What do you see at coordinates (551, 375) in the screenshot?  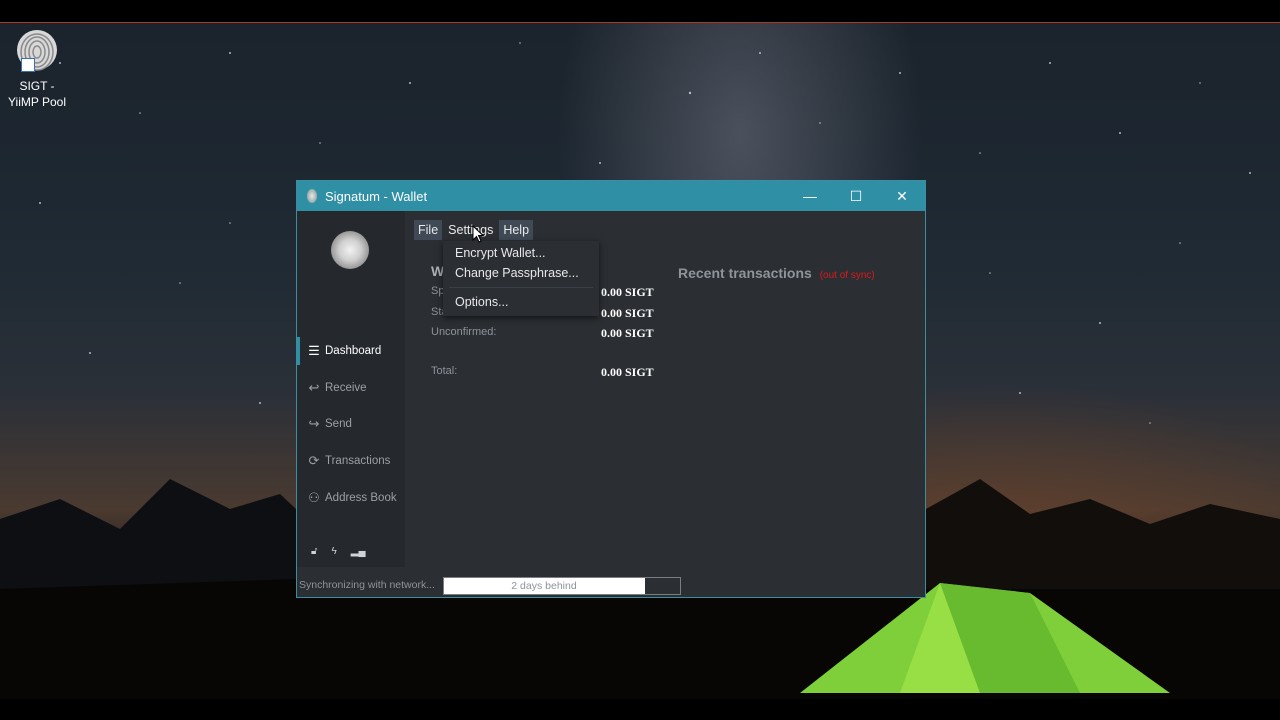 I see `balance-row-total: Total: 0.00 SIGT` at bounding box center [551, 375].